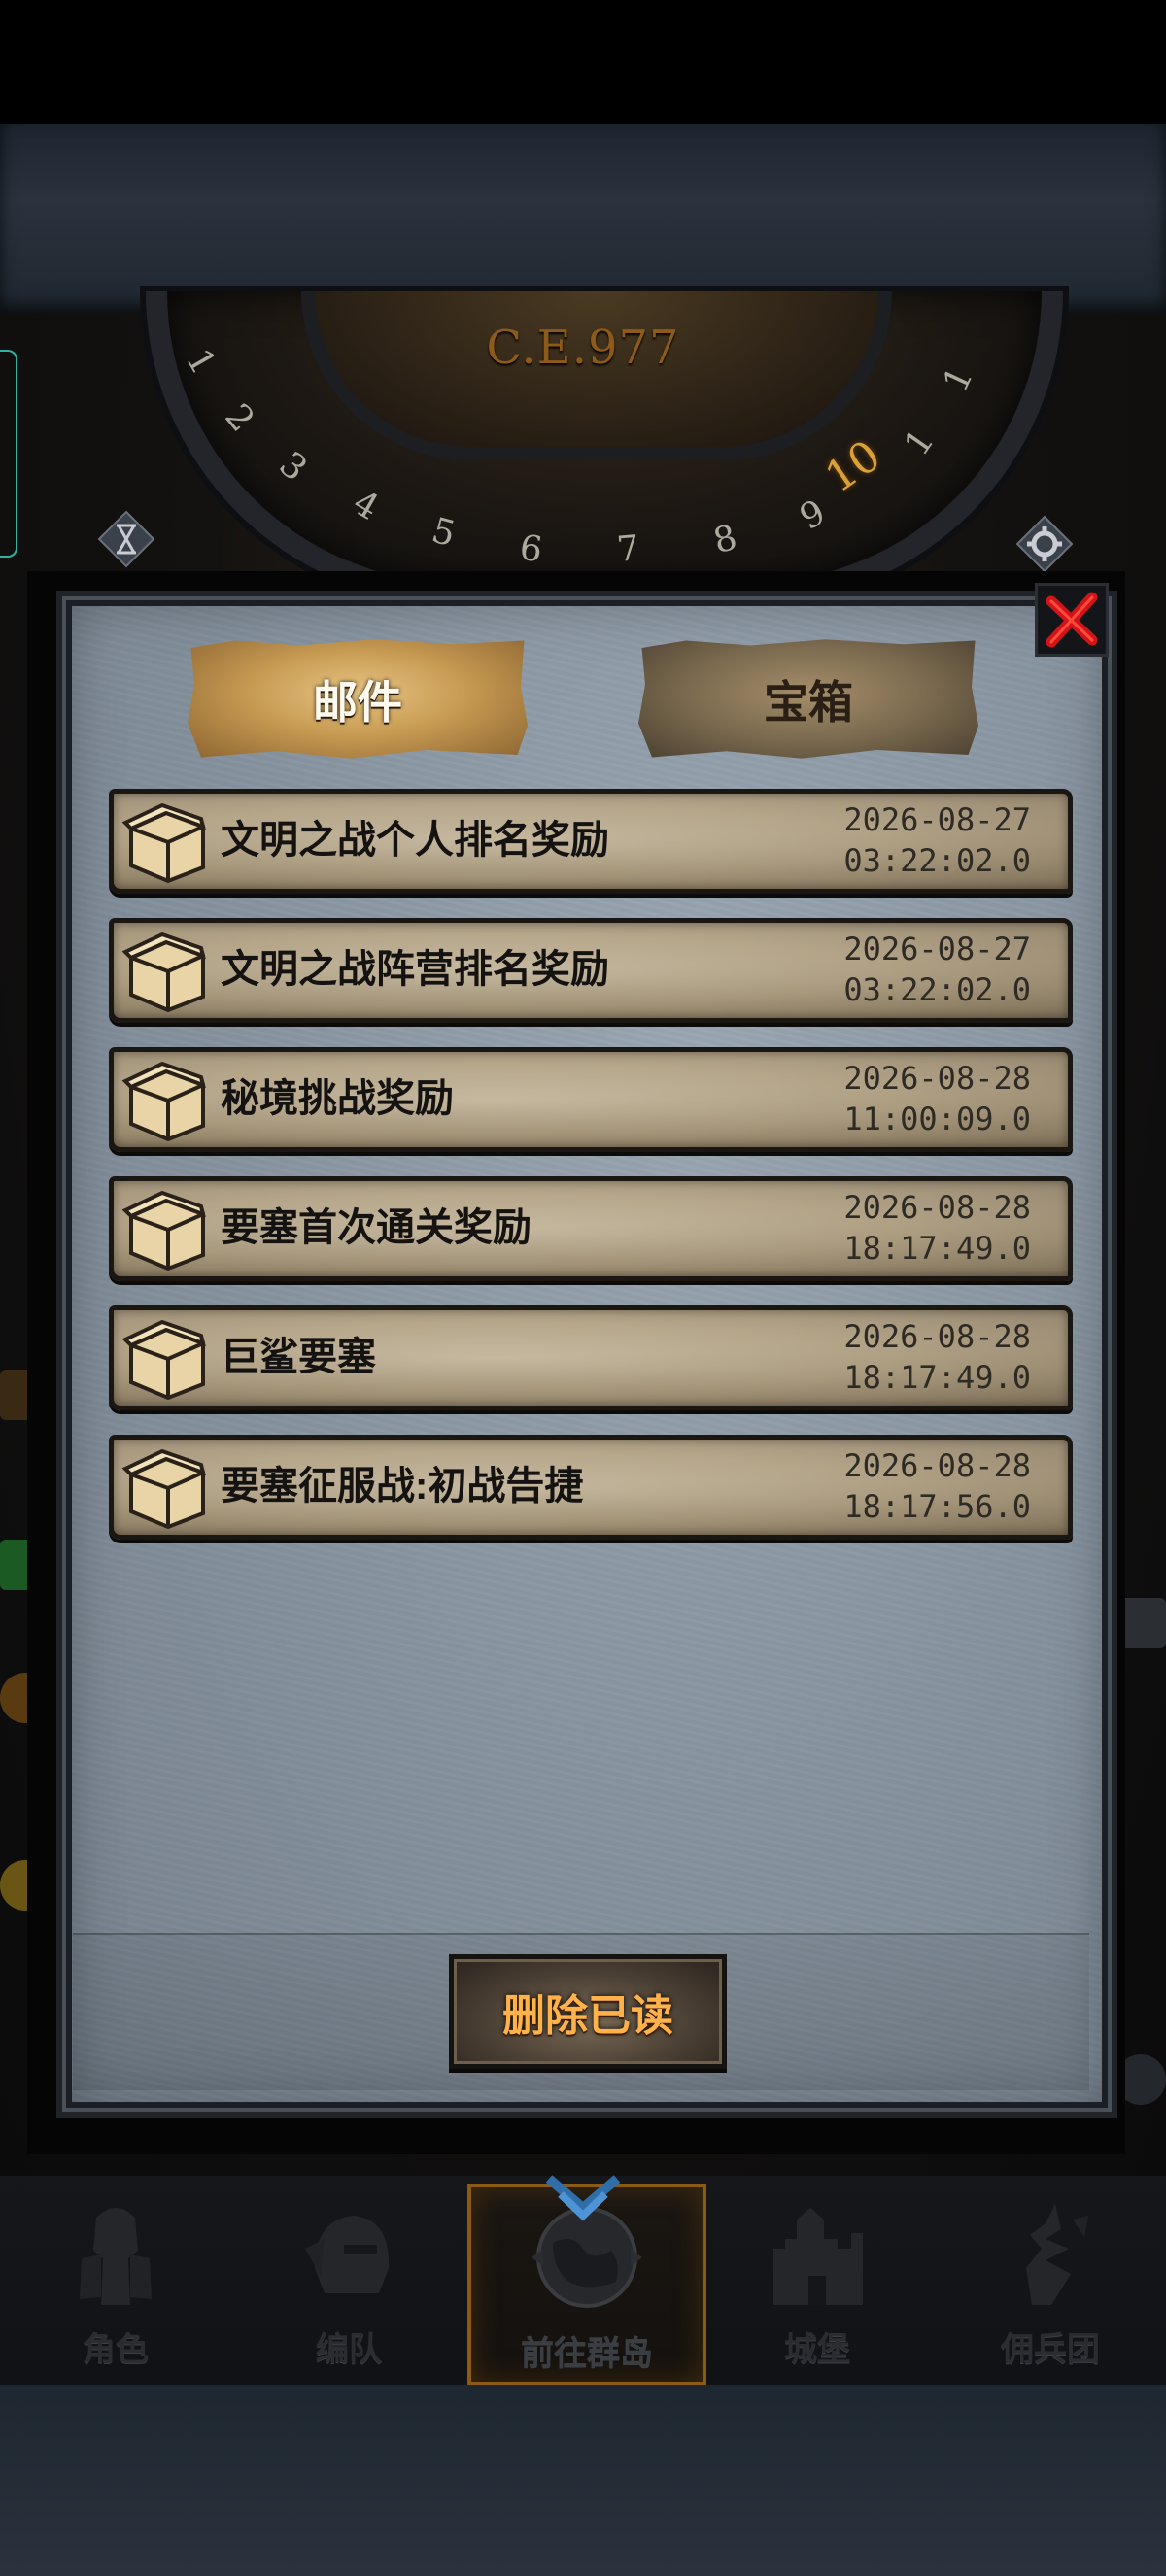 The width and height of the screenshot is (1166, 2576). Describe the element at coordinates (937, 1119) in the screenshot. I see `mail-time: 11:00:09.0` at that location.